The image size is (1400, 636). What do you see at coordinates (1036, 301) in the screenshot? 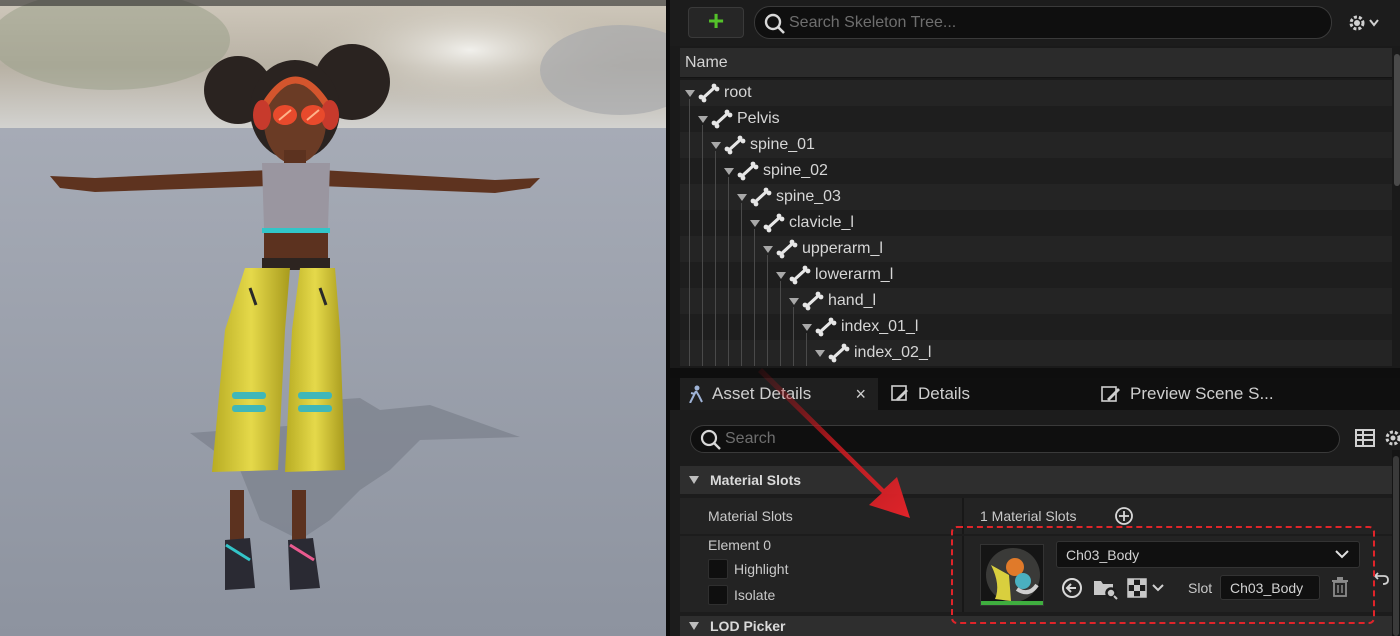
I see `tree-row: hand_l` at bounding box center [1036, 301].